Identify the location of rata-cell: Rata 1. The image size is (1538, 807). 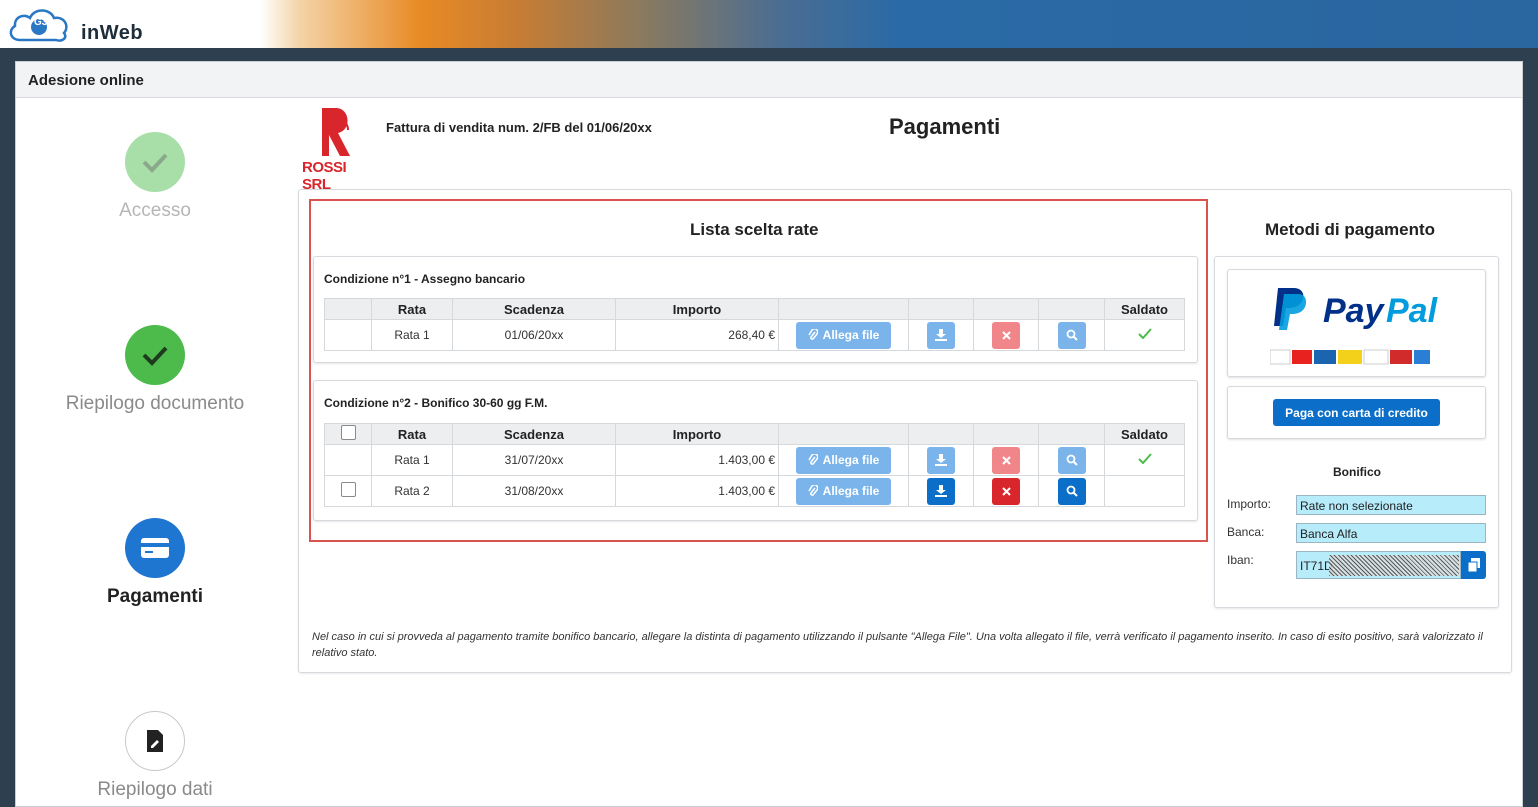
(412, 460).